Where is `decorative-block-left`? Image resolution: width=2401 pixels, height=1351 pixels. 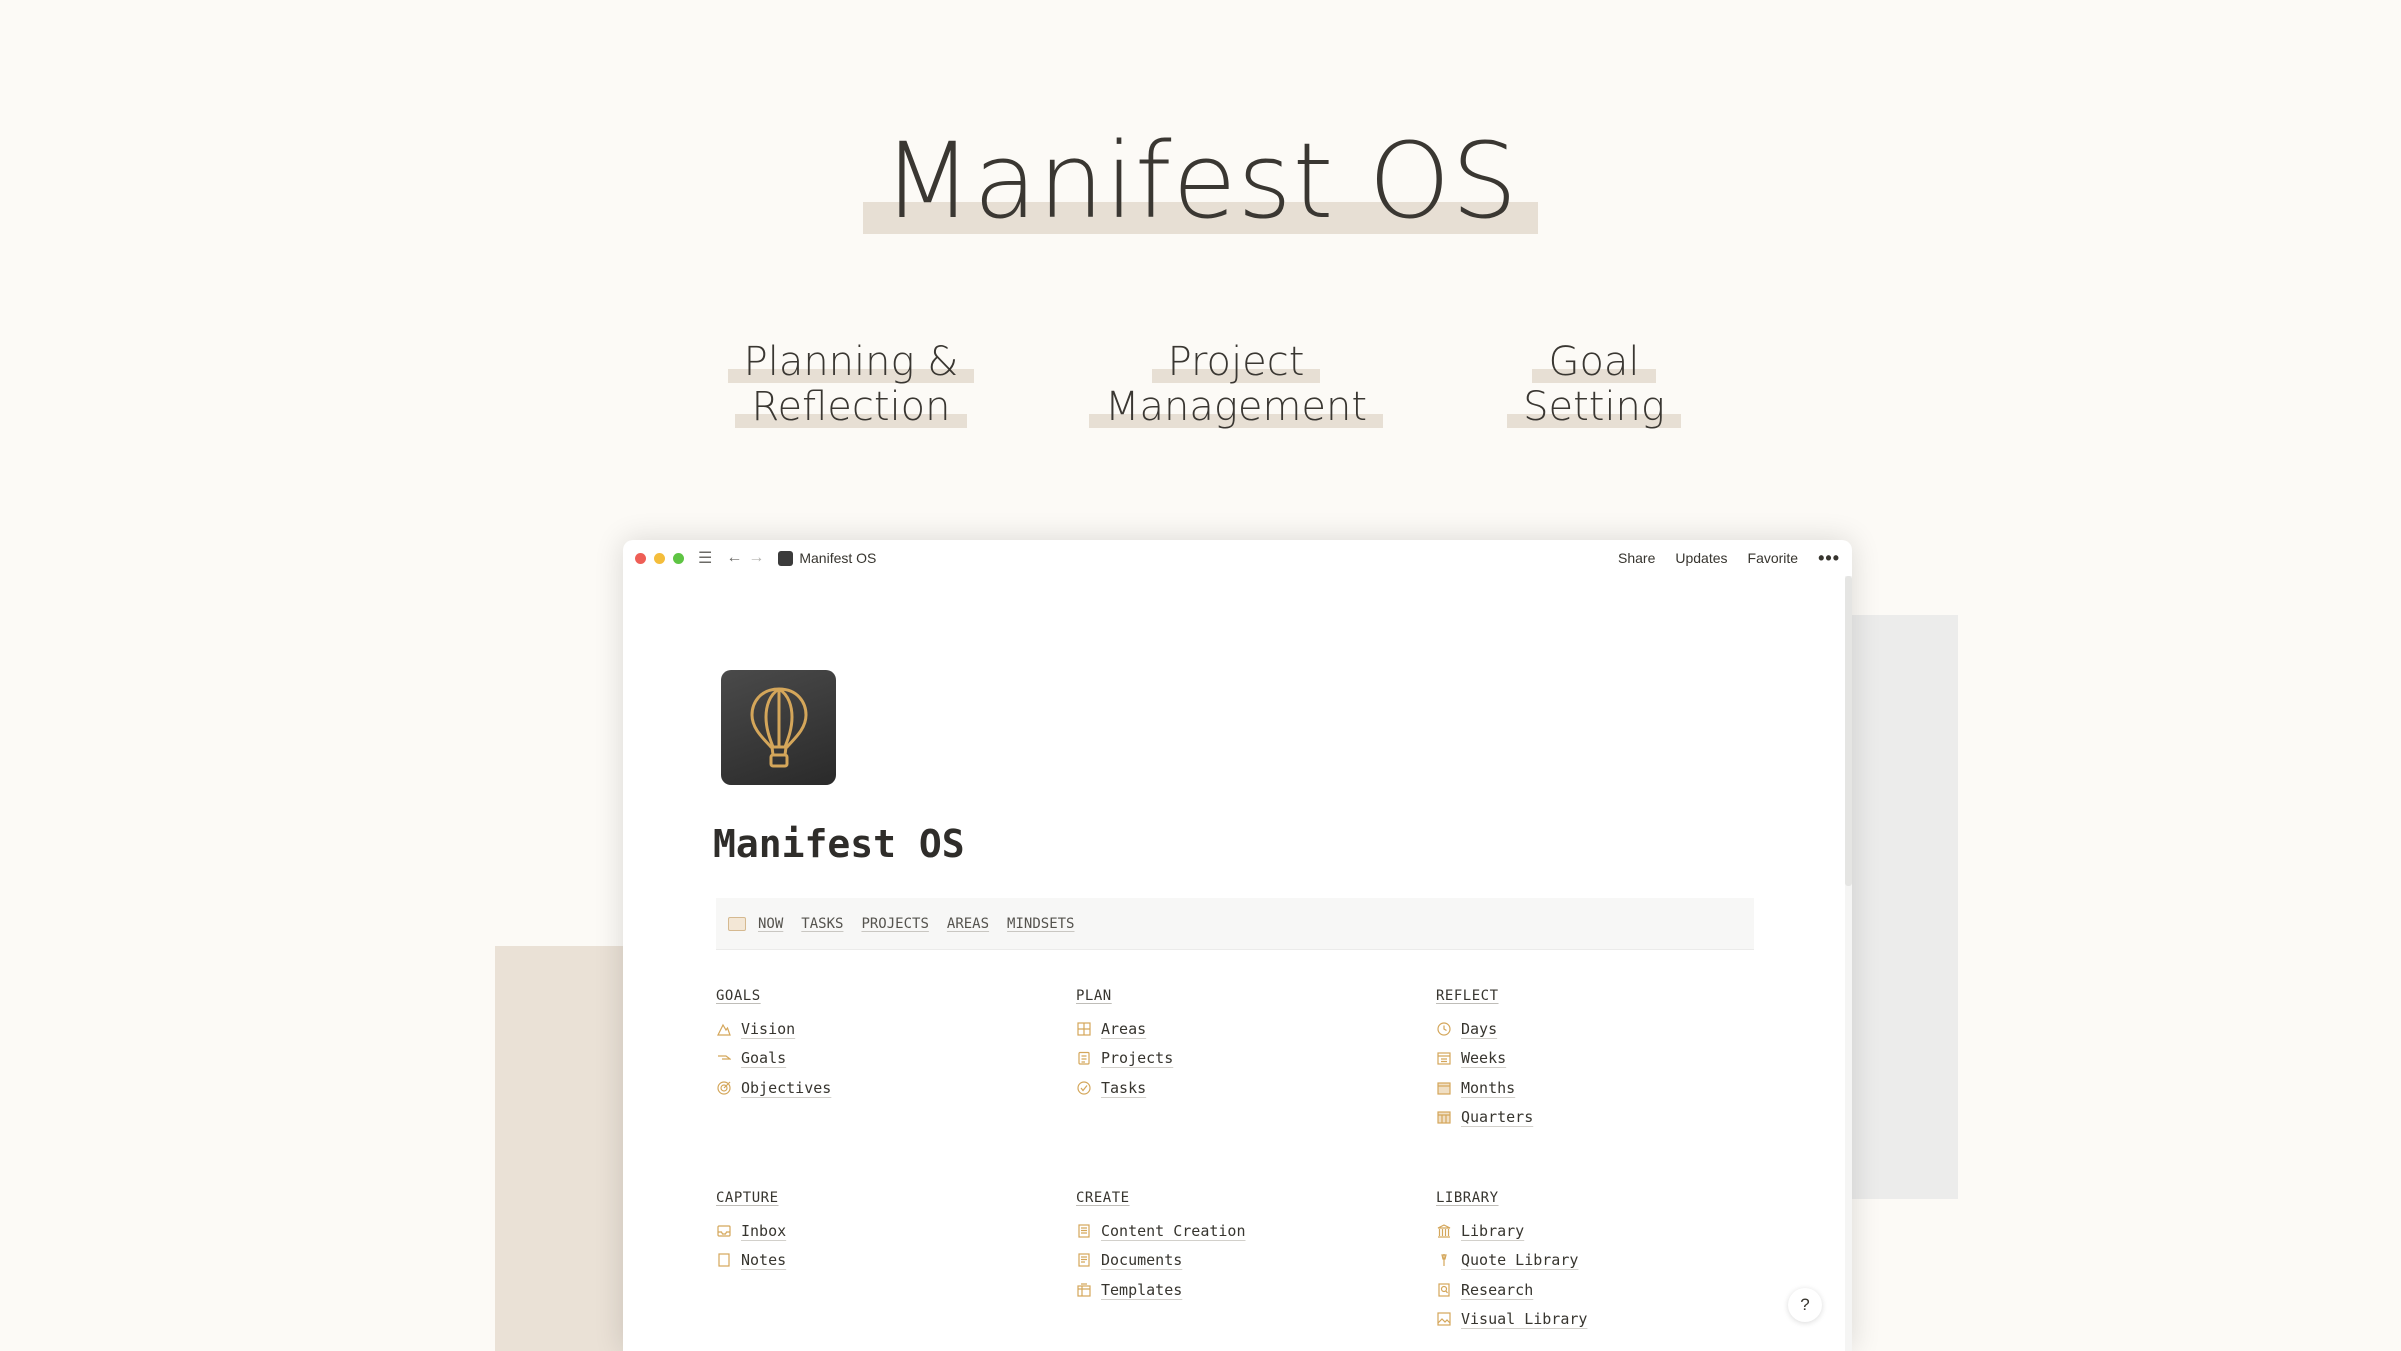
decorative-block-left is located at coordinates (560, 1148).